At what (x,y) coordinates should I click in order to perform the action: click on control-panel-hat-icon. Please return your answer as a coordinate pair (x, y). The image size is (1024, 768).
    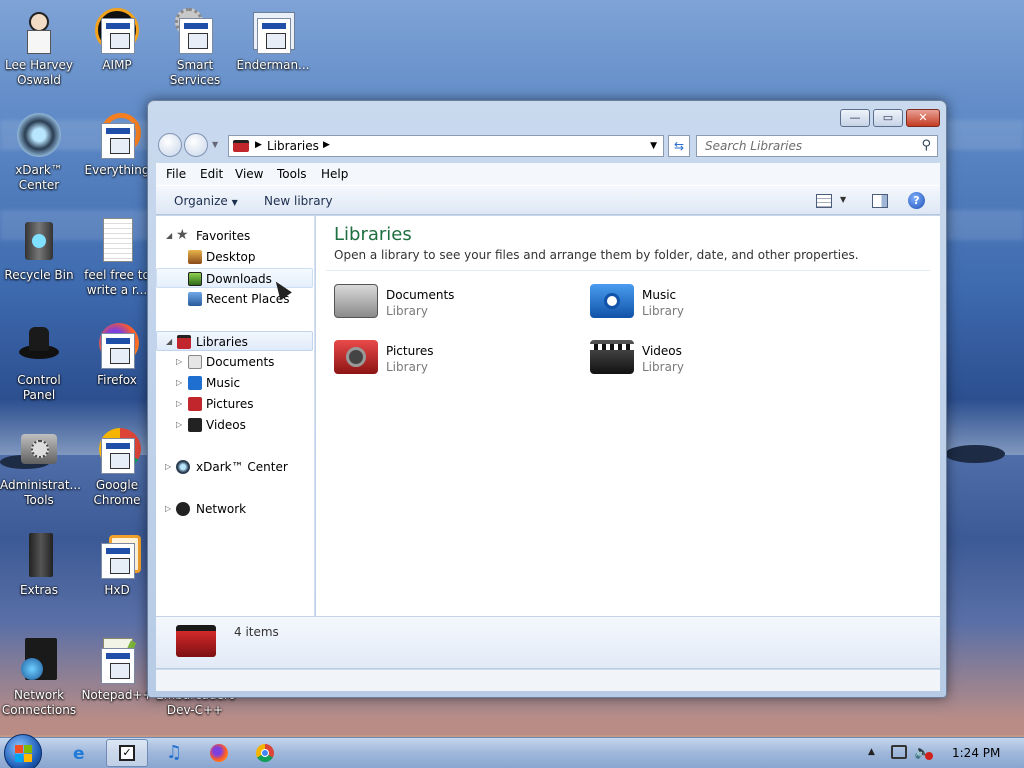
    Looking at the image, I should click on (39, 347).